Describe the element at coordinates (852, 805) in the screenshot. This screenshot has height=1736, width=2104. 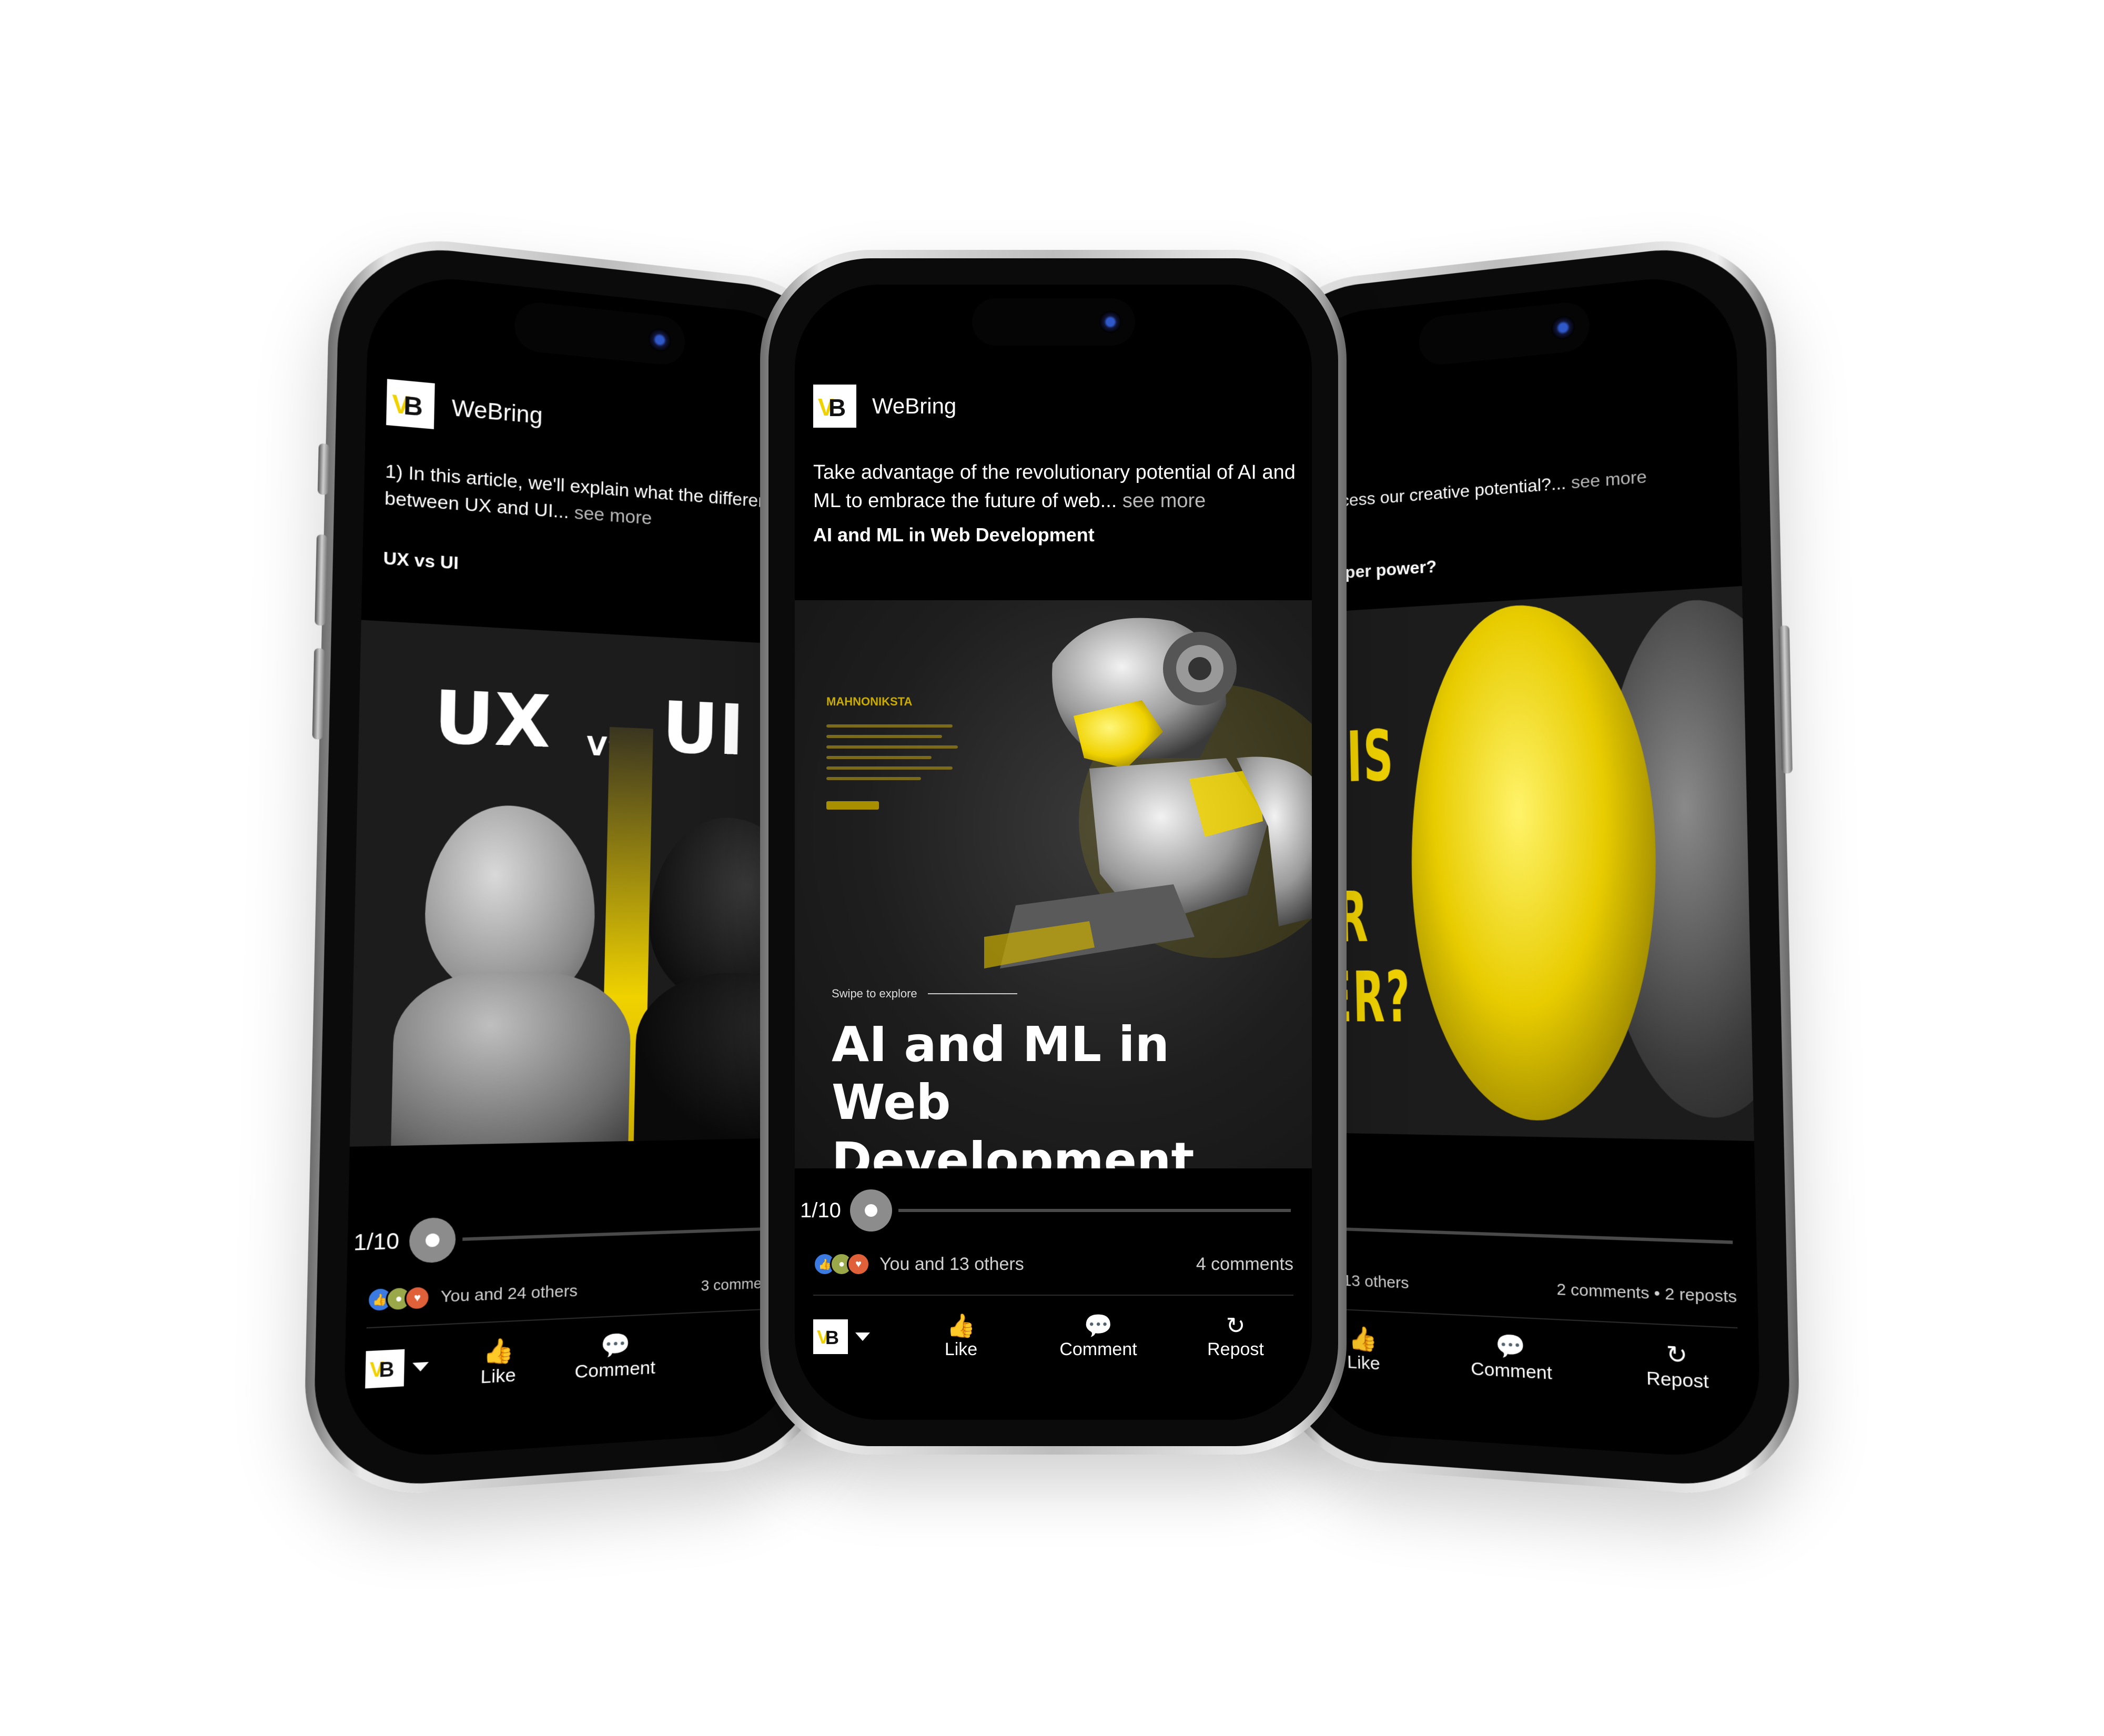
I see `doc-button` at that location.